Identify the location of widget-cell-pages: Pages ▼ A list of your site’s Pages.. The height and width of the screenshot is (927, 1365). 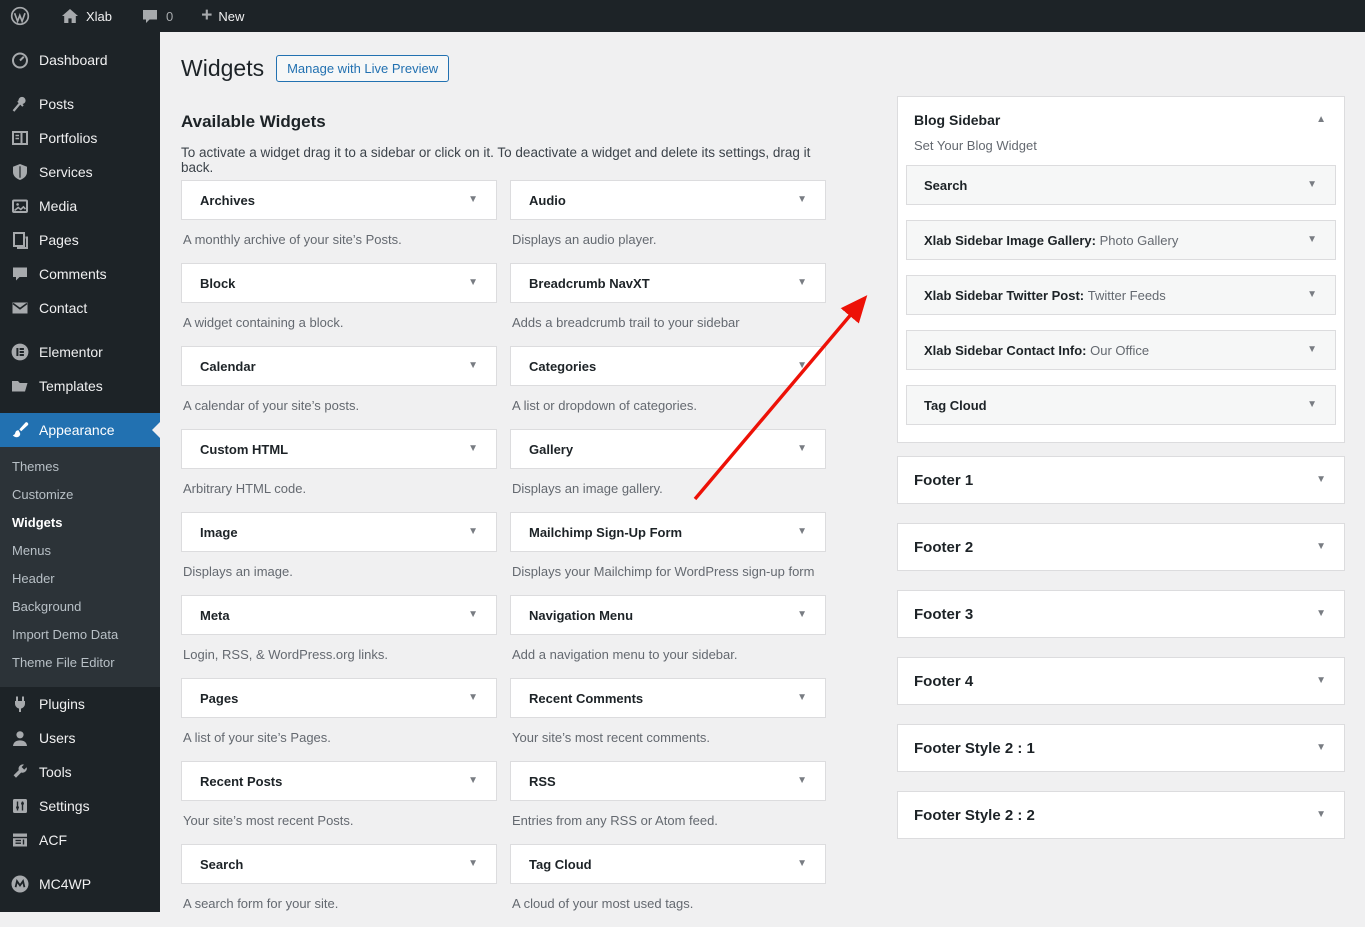
(339, 711).